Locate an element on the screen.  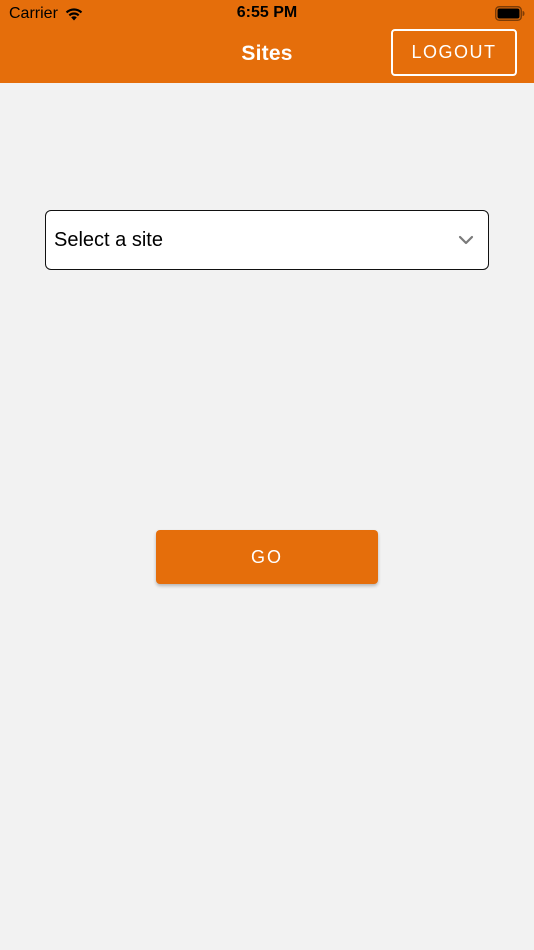
site-select-value: Select a site is located at coordinates (108, 239).